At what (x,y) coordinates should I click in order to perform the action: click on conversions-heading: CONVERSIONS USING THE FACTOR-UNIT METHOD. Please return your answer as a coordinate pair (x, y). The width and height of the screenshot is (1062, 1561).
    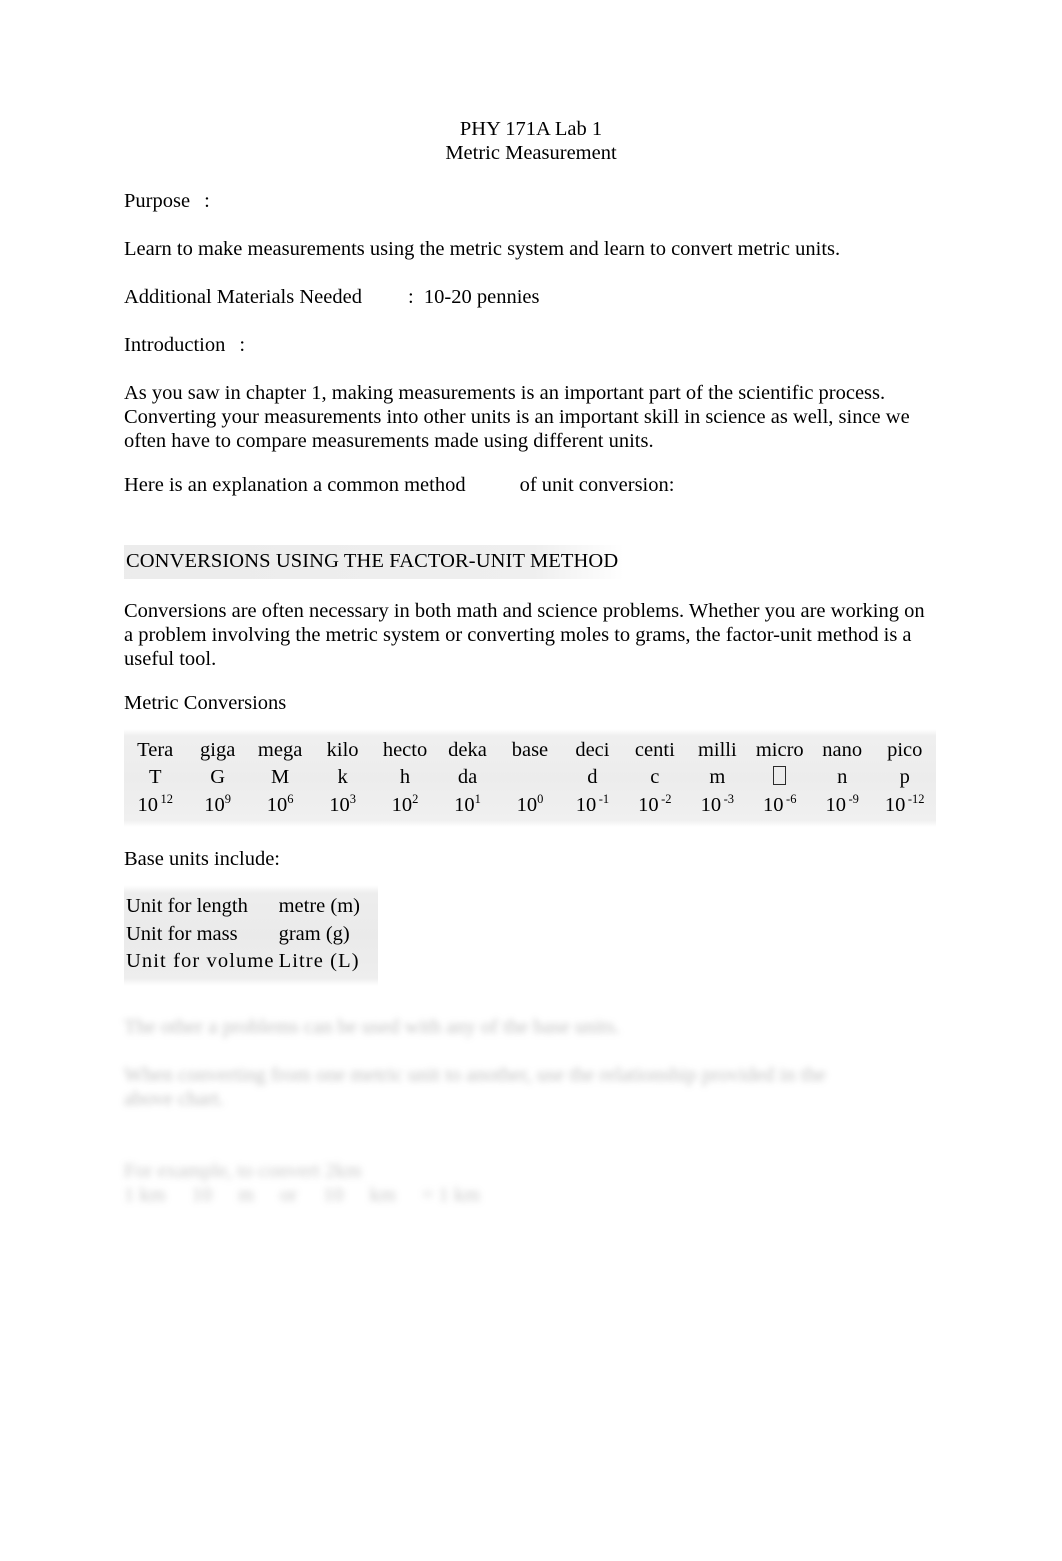
    Looking at the image, I should click on (374, 562).